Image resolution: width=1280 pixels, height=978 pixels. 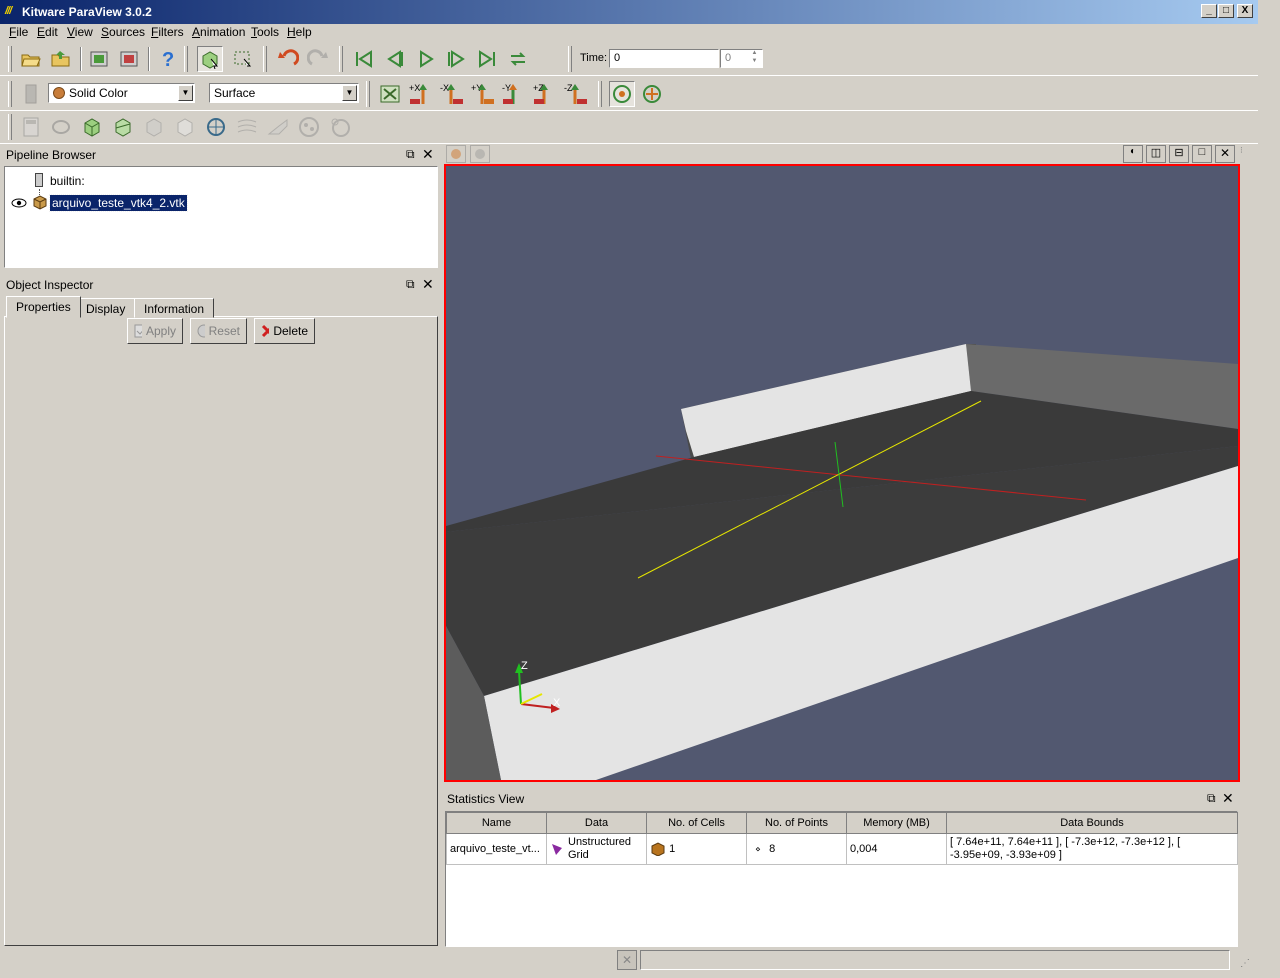 I want to click on maximize-view-icon: □, so click(x=1202, y=154).